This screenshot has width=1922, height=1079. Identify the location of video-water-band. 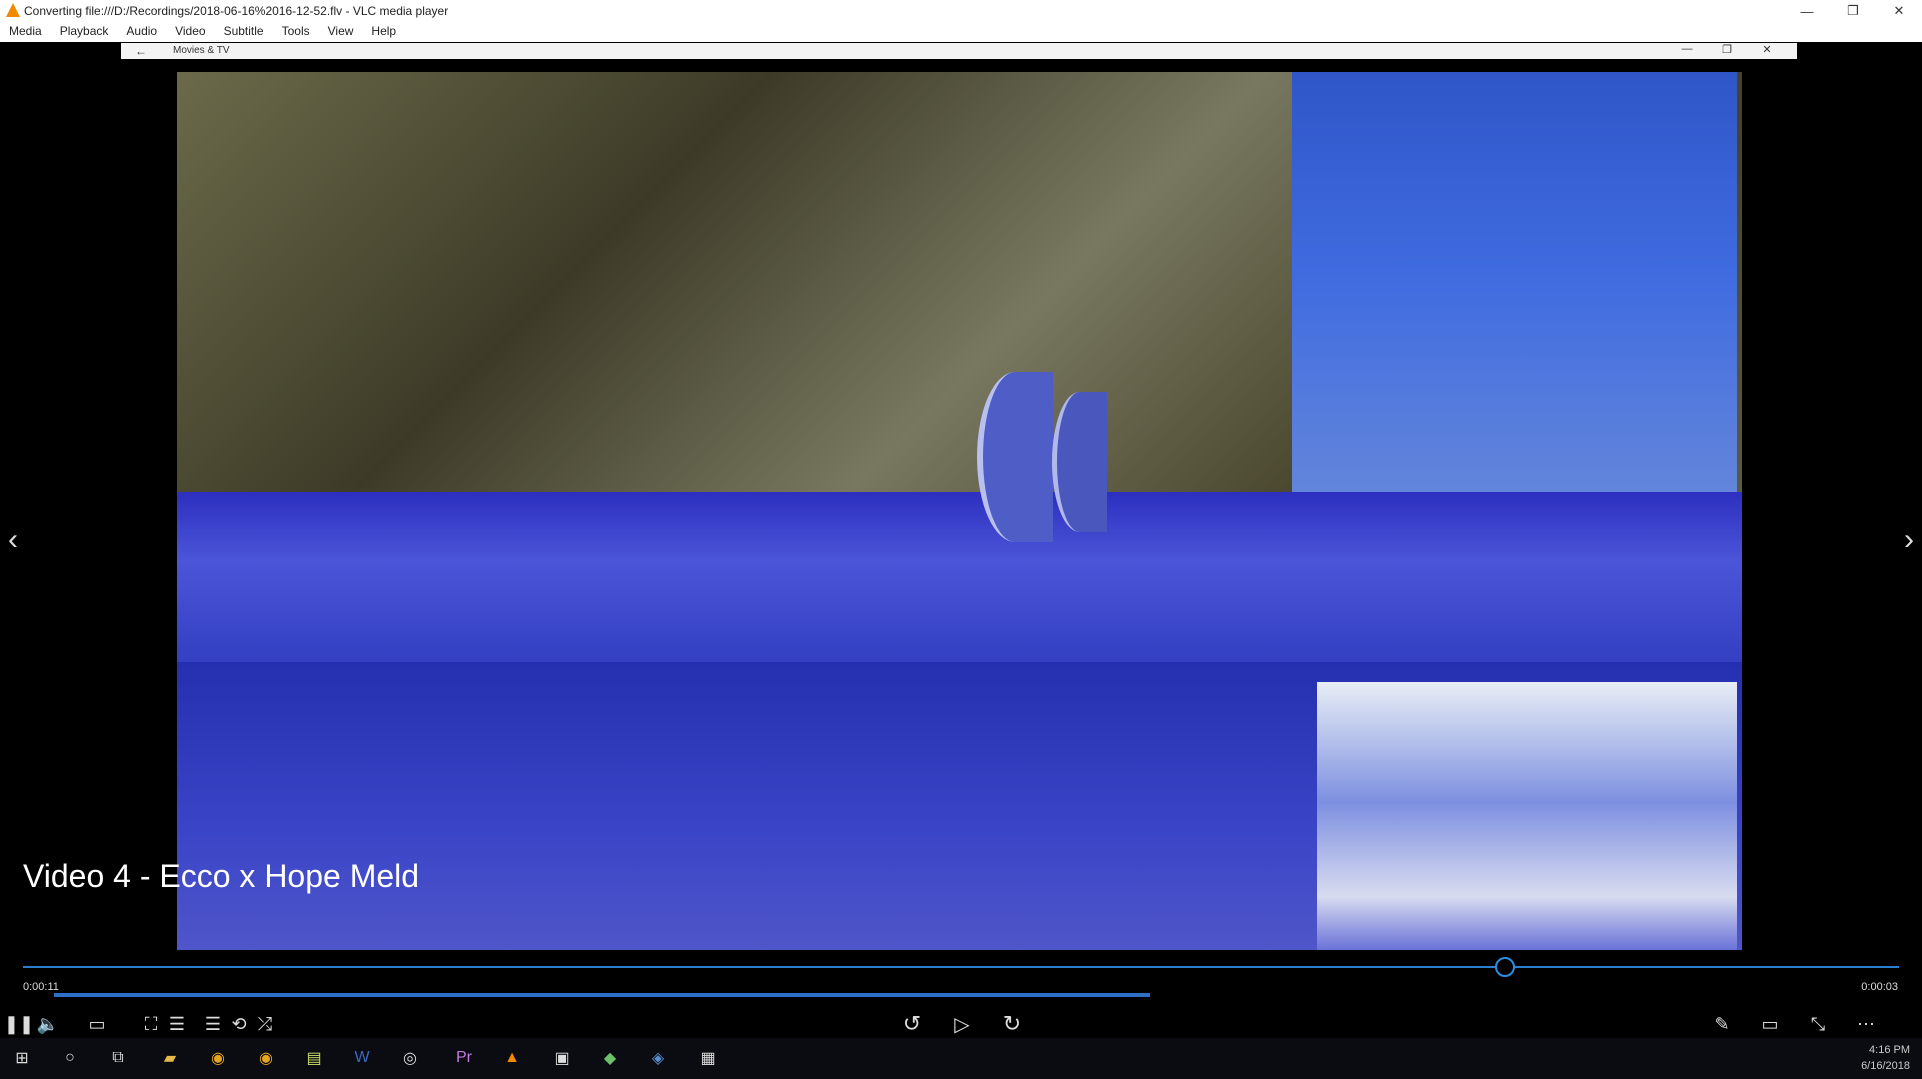
(959, 577).